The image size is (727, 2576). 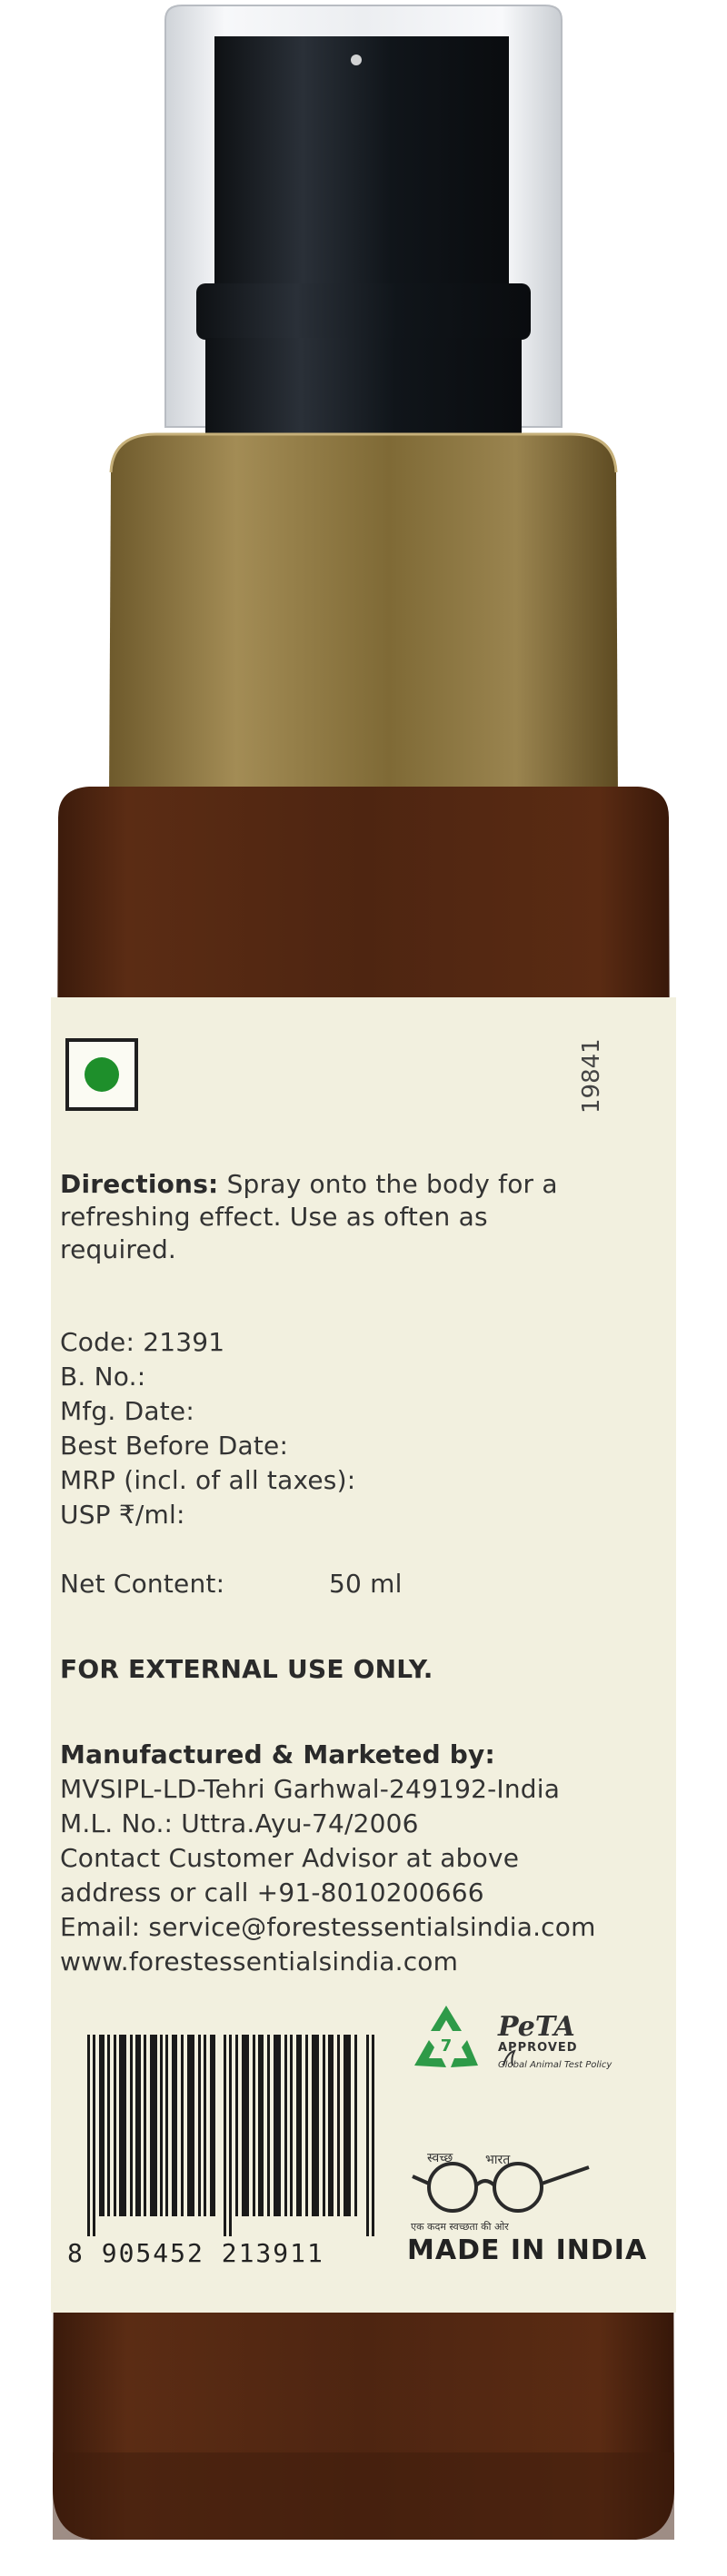 I want to click on made-in-india: MADE IN INDIA, so click(x=527, y=2250).